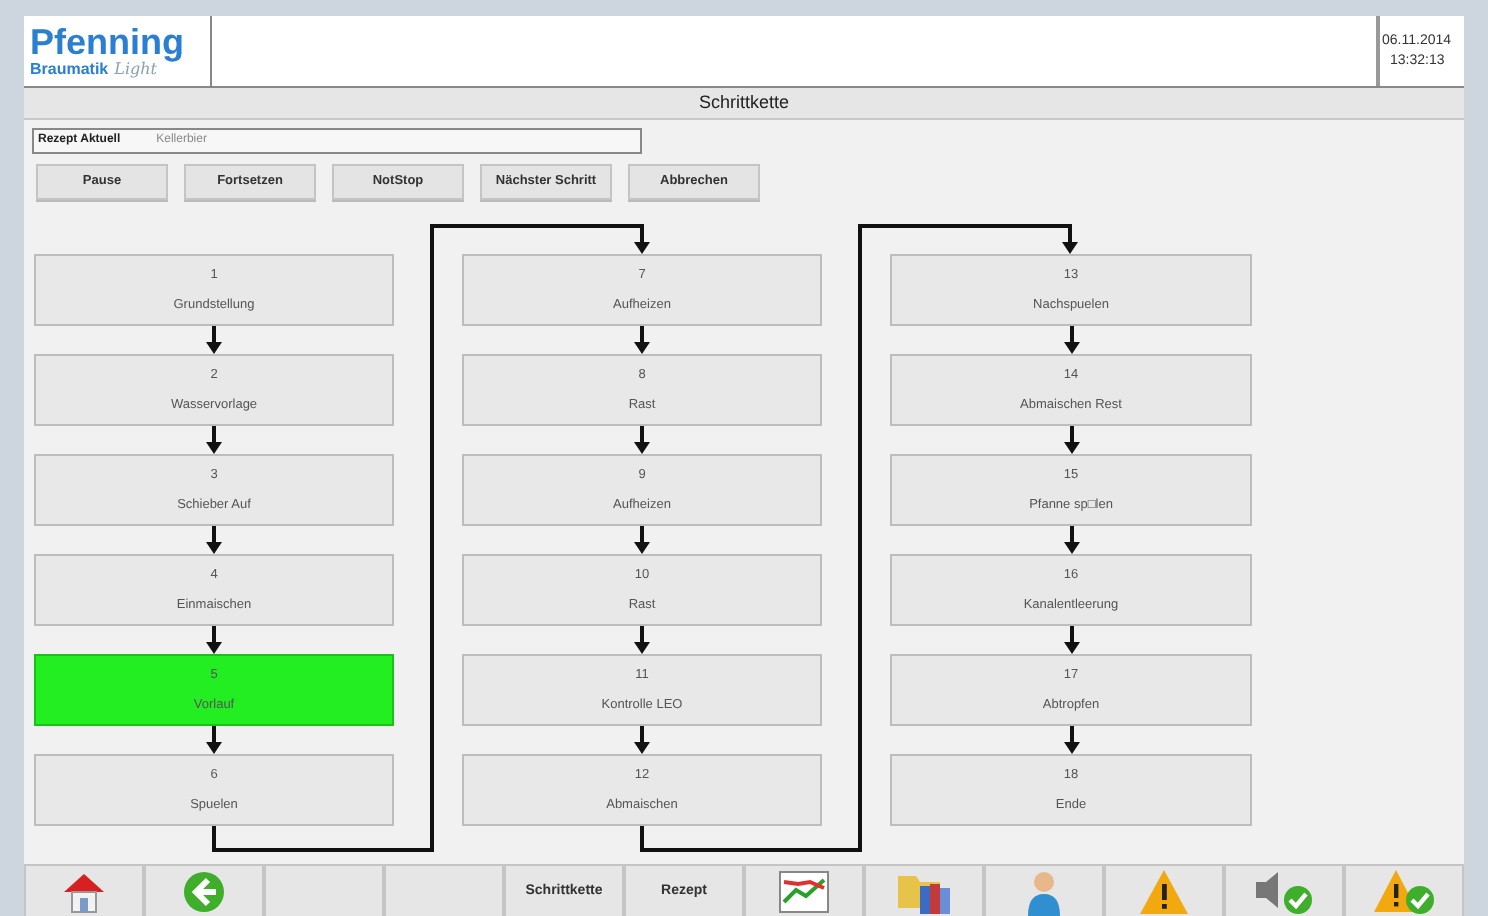  I want to click on user-icon, so click(1044, 892).